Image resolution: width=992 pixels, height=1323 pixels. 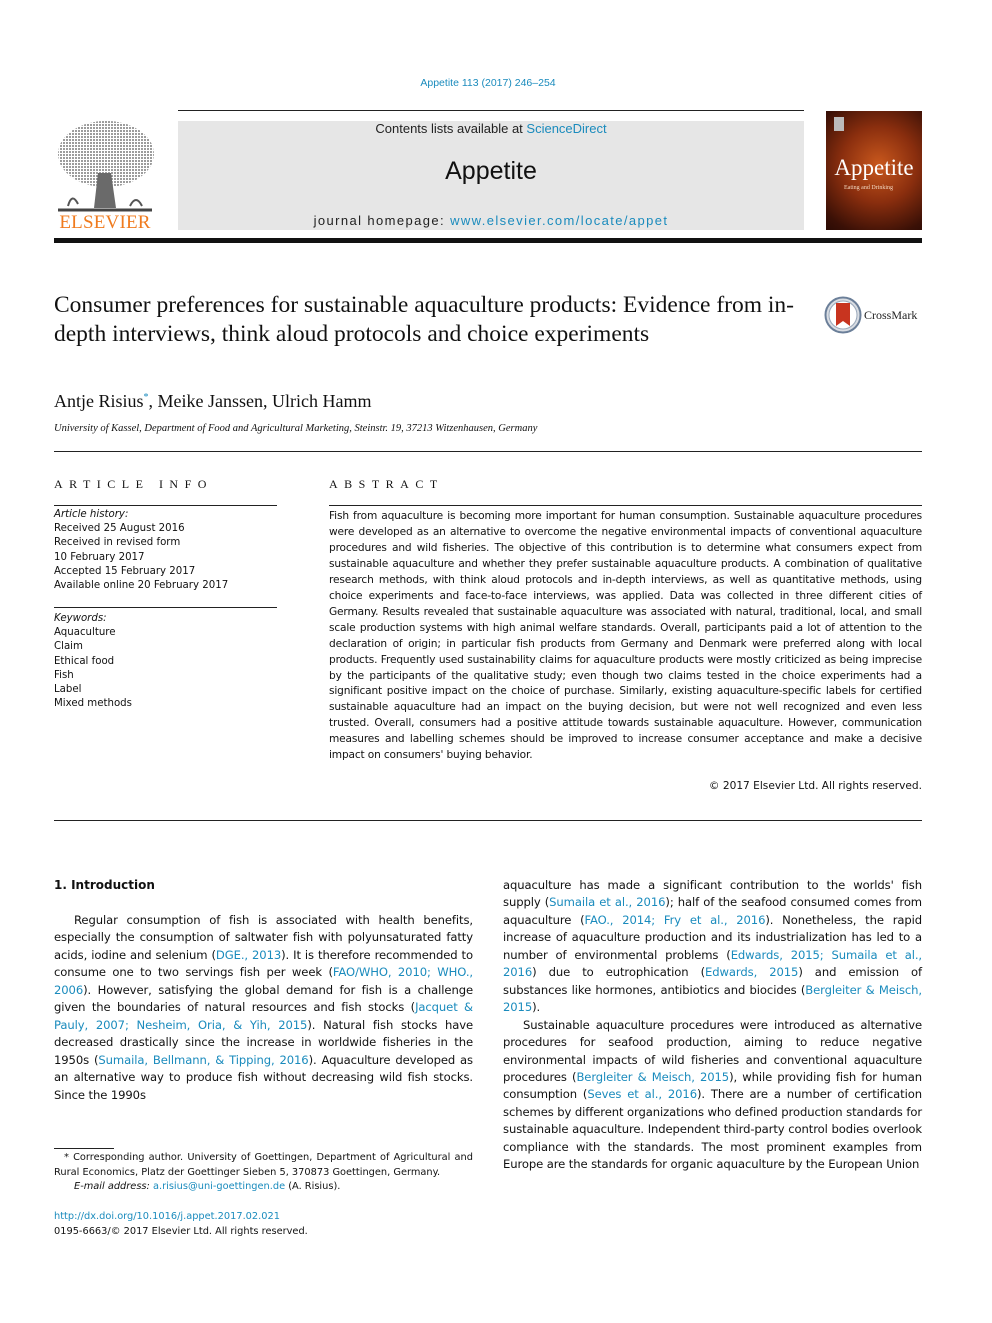 I want to click on elsevier-logo: ELSEVIER, so click(x=105, y=176).